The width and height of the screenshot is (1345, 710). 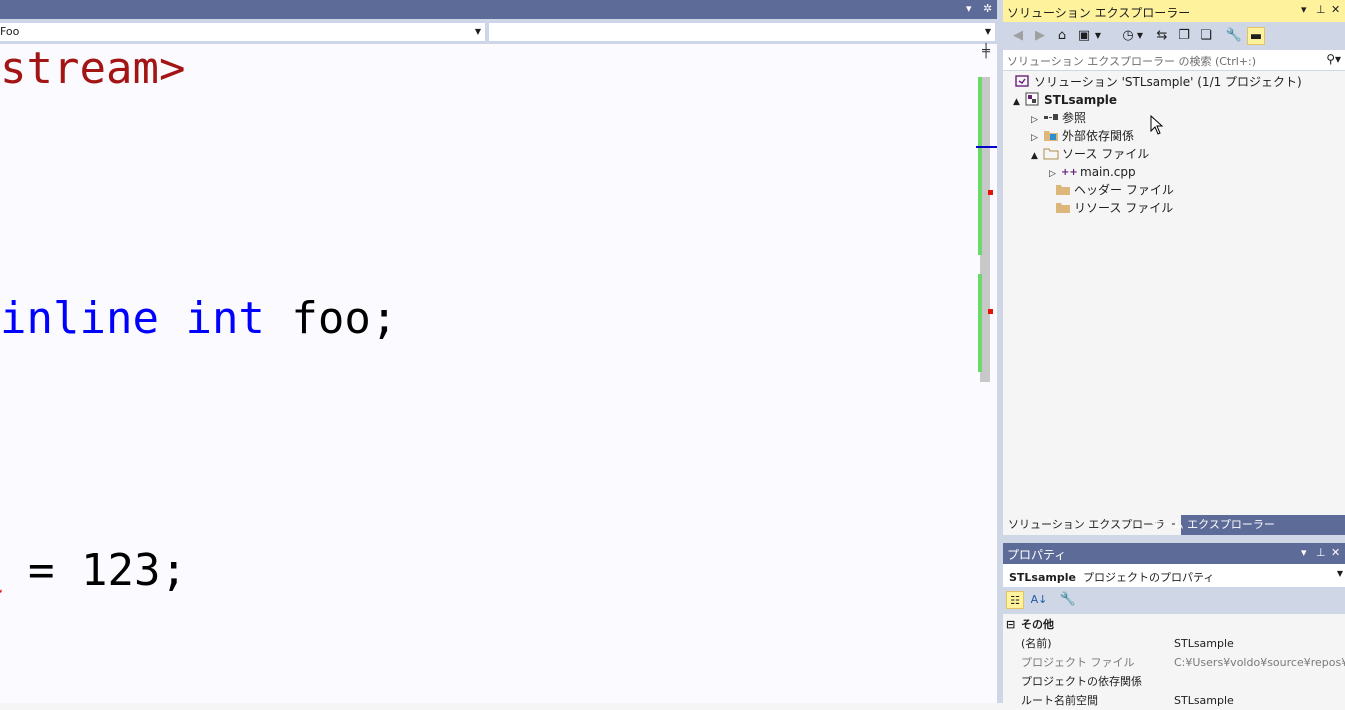 I want to click on navigation-bar: Foo ▼ ▼, so click(x=498, y=31).